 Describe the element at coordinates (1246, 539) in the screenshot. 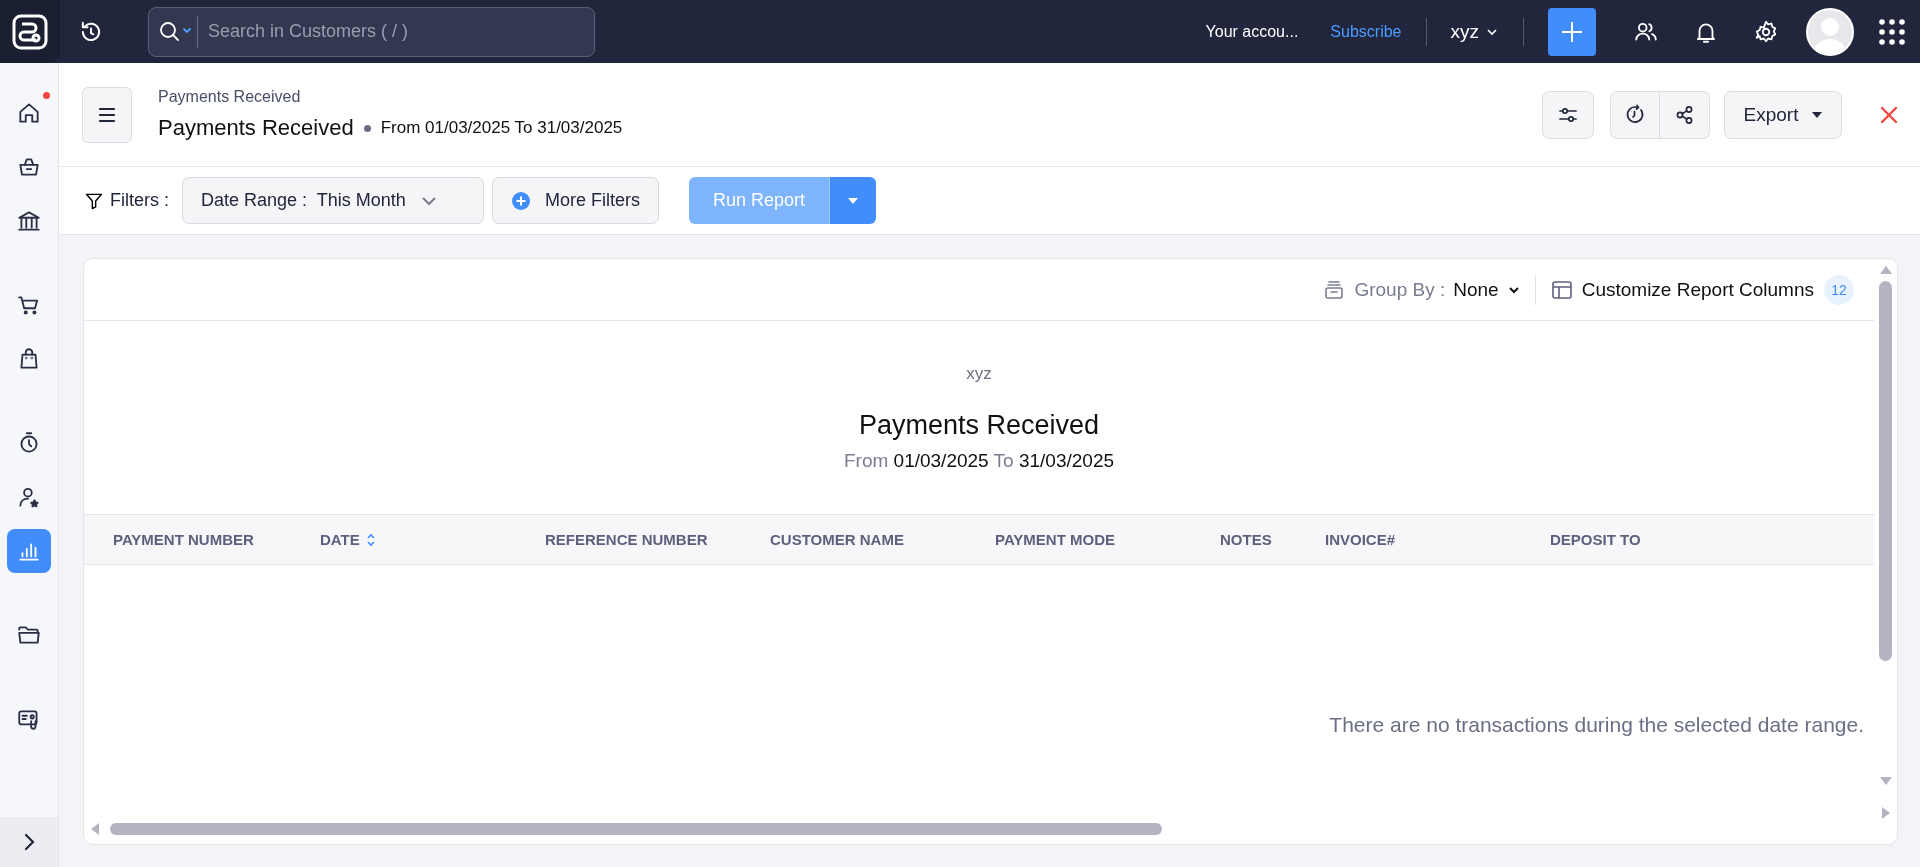

I see `column-header: NOTES` at that location.